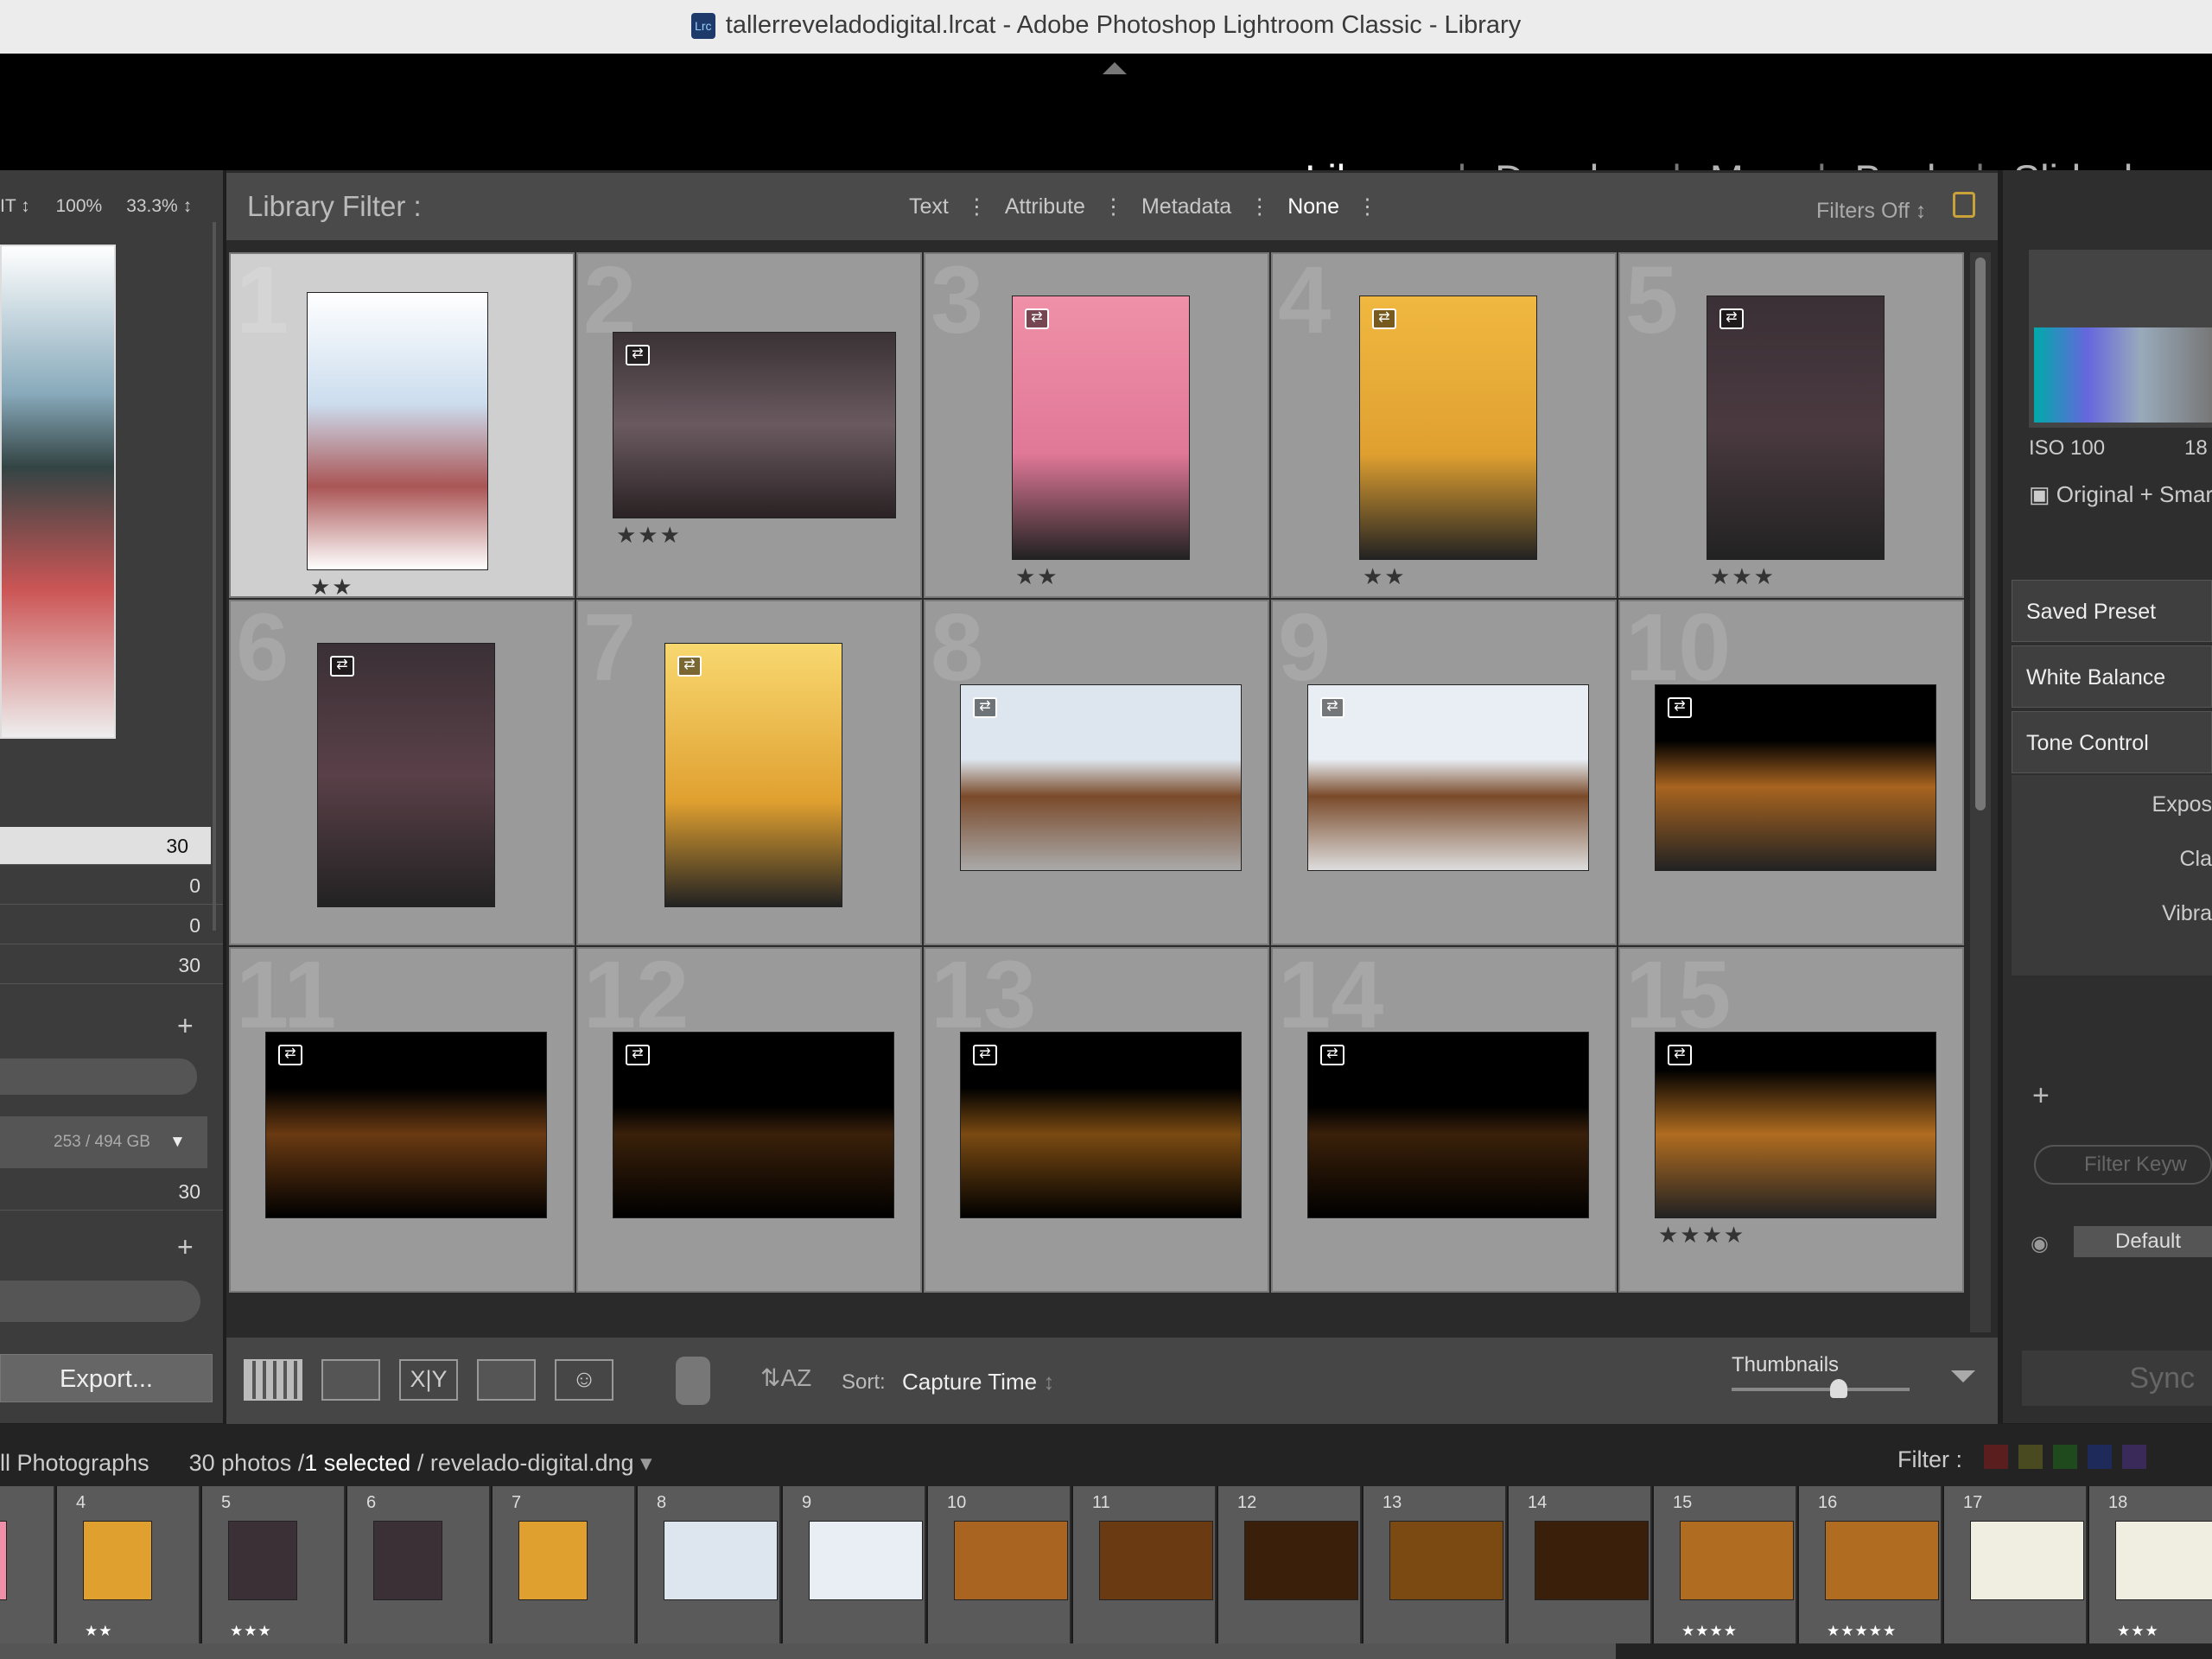 This screenshot has height=1659, width=2212. I want to click on filmstrip-cell: 8, so click(709, 1564).